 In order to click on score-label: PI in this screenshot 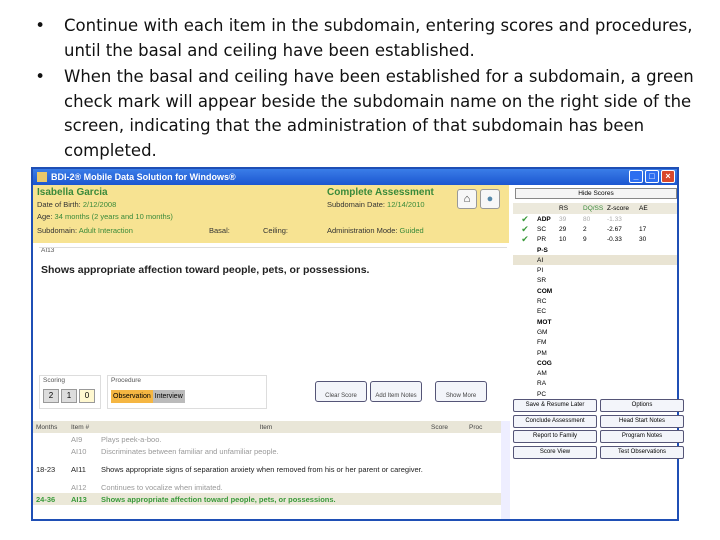, I will do `click(540, 271)`.